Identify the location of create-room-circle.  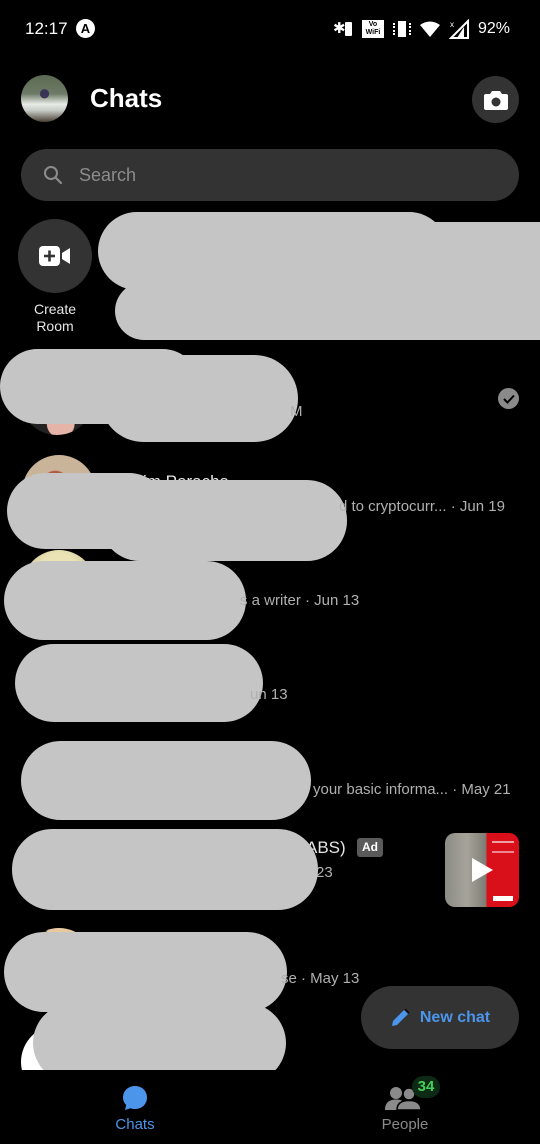
(55, 256).